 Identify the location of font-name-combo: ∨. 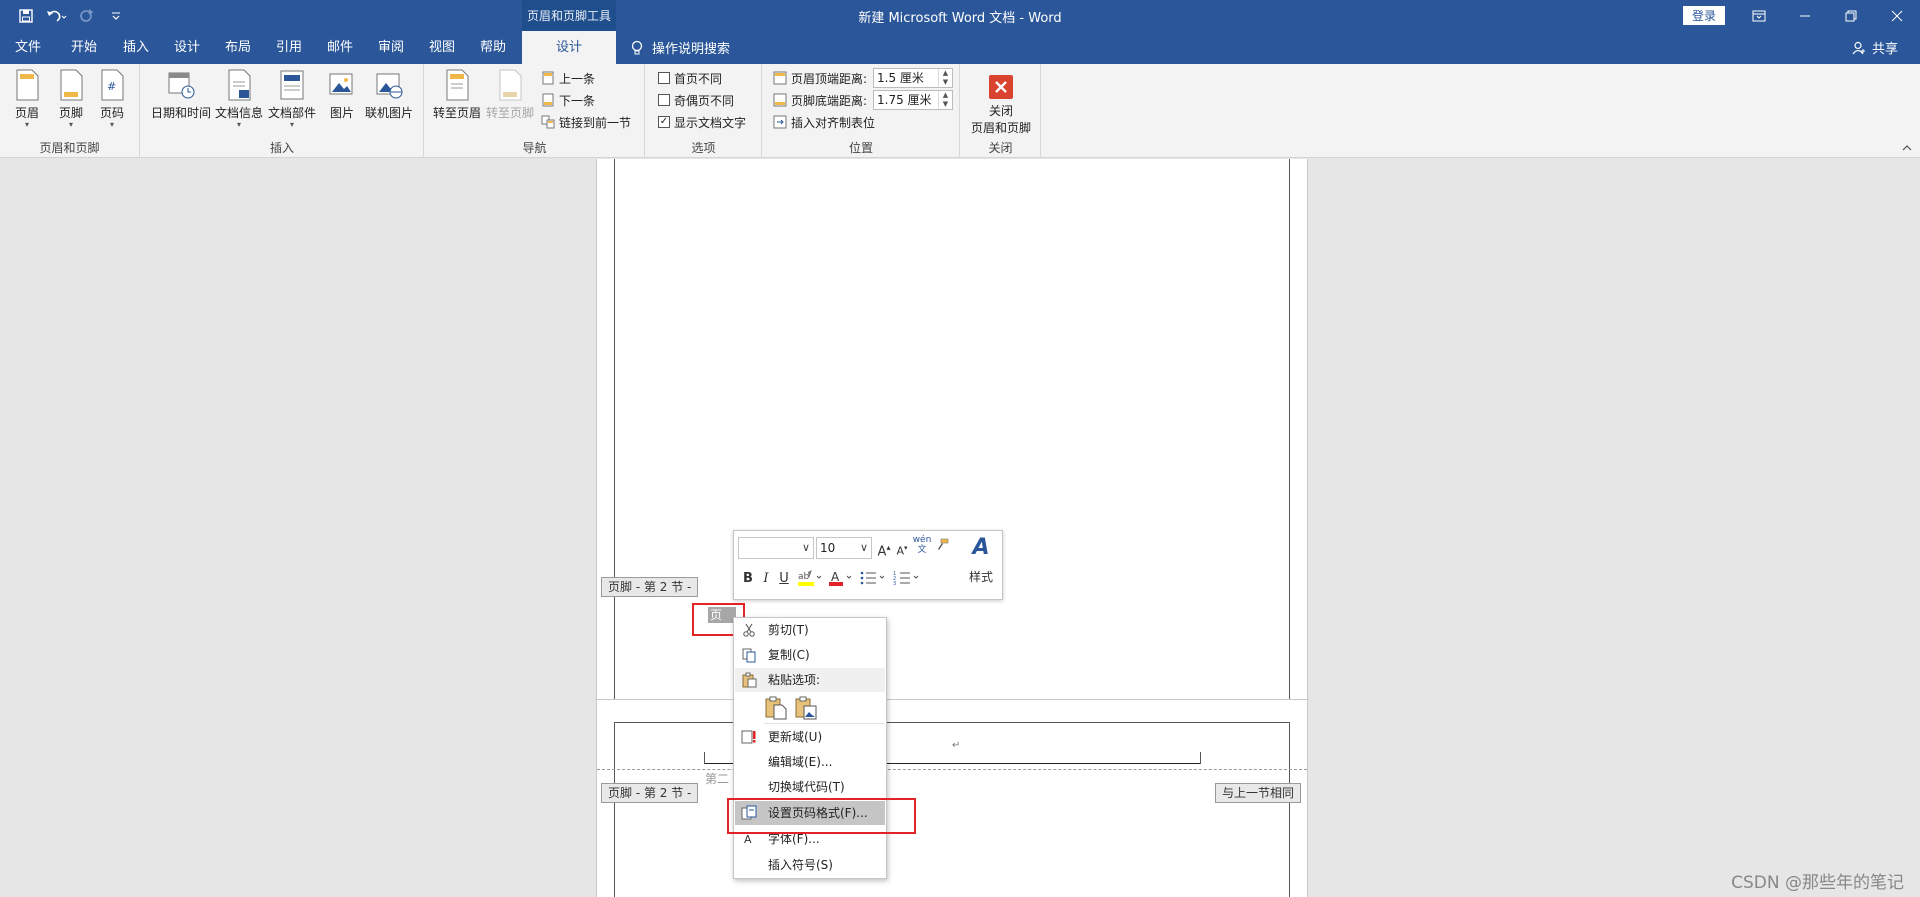
(776, 548).